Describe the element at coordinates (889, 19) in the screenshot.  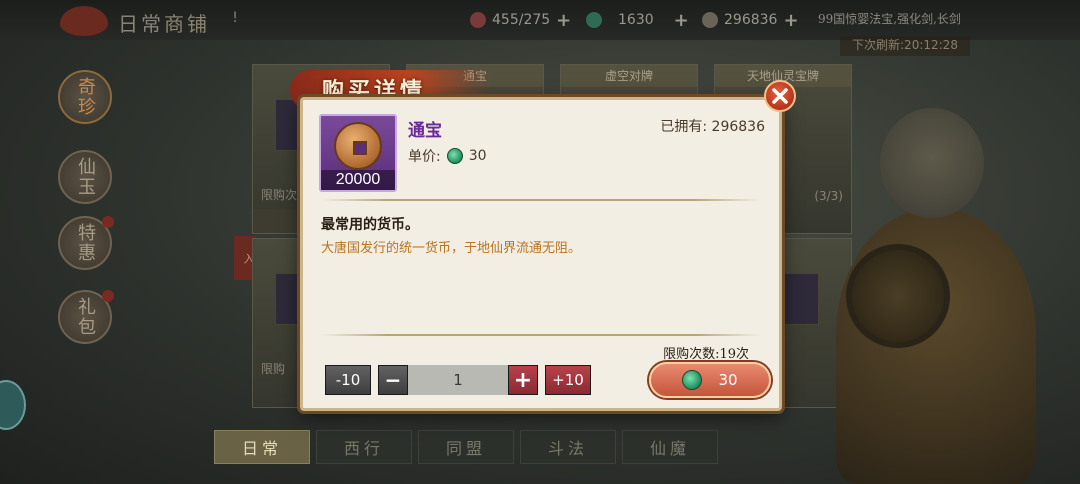
I see `scrolling-notice: 99国惊婴法宝,强化剑,长剑` at that location.